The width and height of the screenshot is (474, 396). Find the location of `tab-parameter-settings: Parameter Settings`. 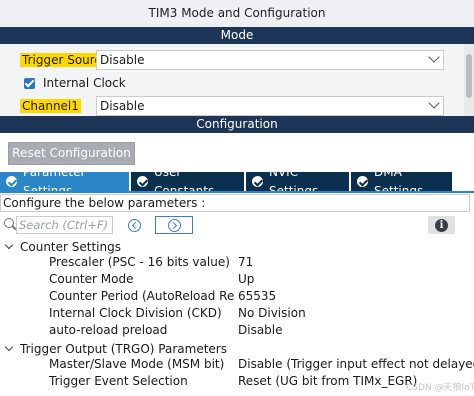

tab-parameter-settings: Parameter Settings is located at coordinates (64, 181).